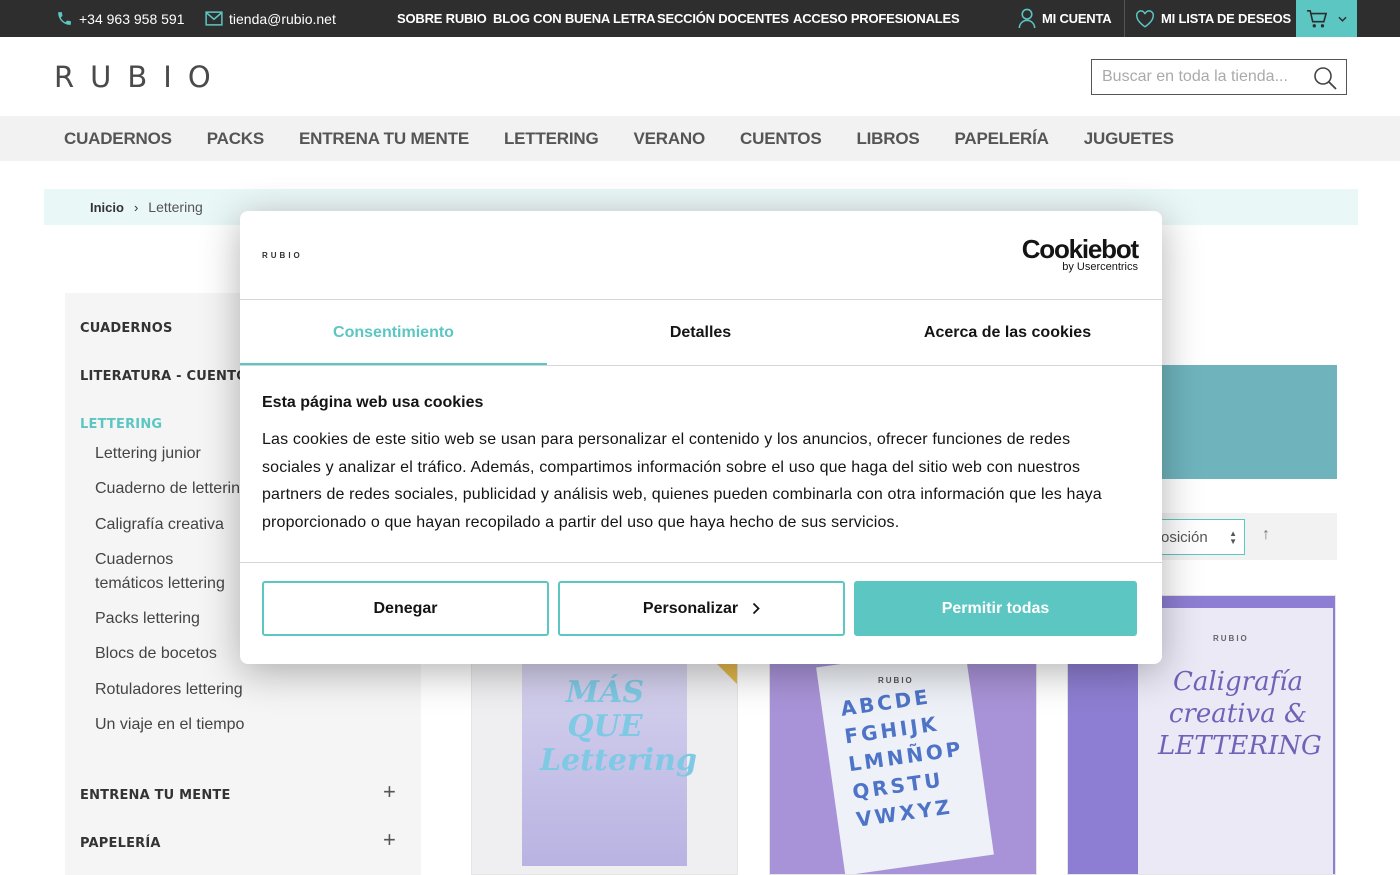  What do you see at coordinates (121, 424) in the screenshot?
I see `sidebar-cat-lettering: LETTERING` at bounding box center [121, 424].